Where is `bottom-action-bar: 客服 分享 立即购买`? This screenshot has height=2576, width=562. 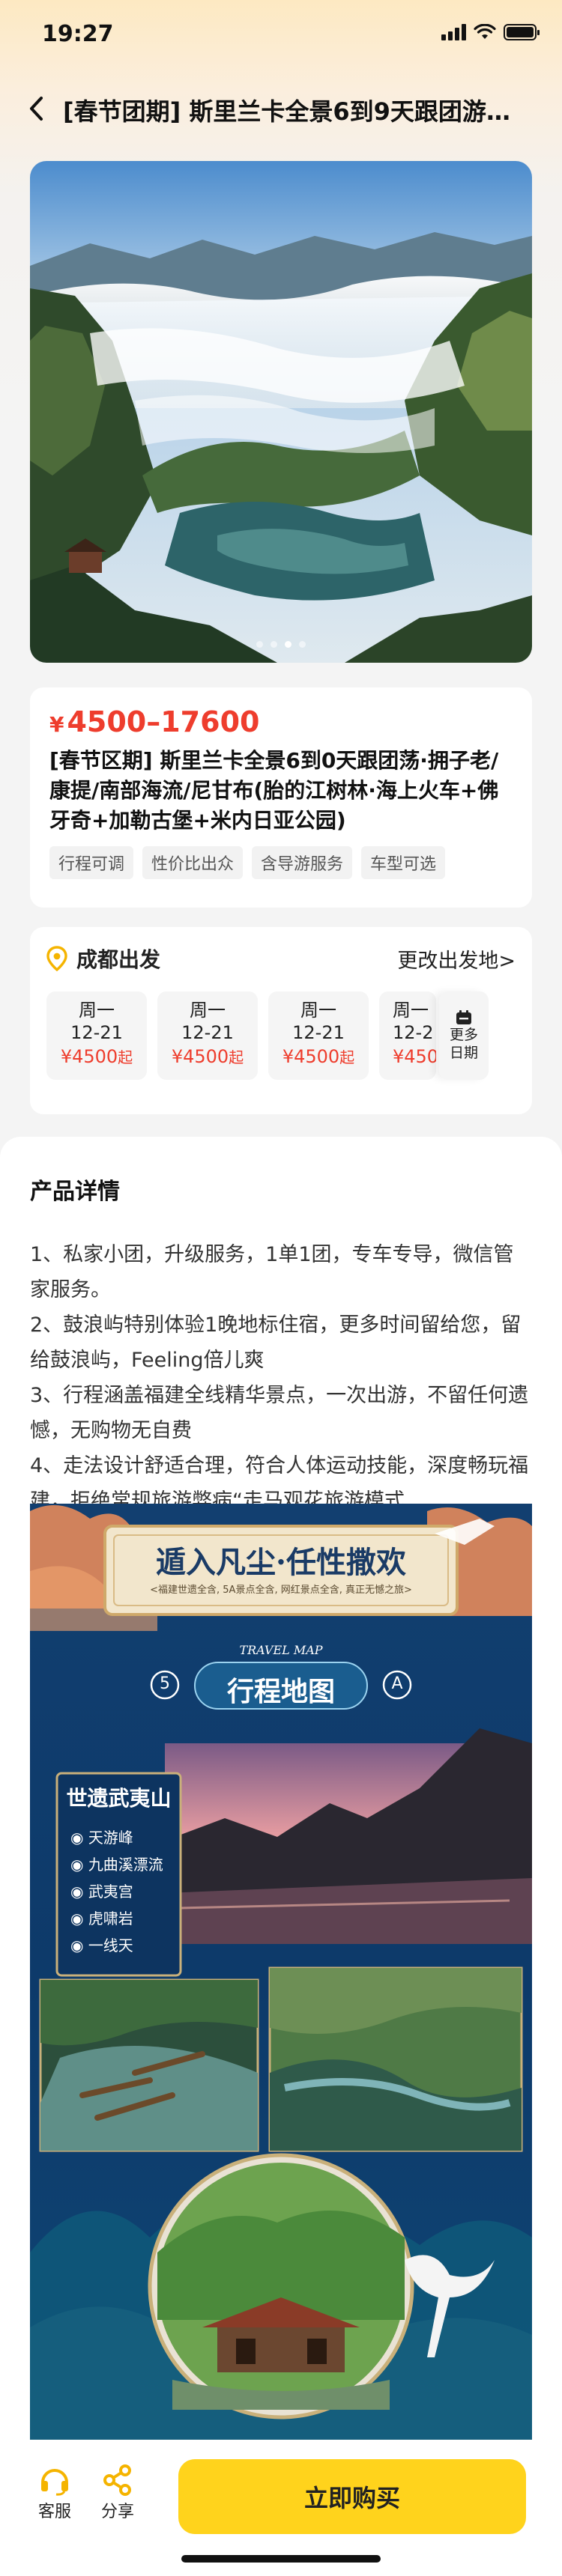 bottom-action-bar: 客服 分享 立即购买 is located at coordinates (281, 2508).